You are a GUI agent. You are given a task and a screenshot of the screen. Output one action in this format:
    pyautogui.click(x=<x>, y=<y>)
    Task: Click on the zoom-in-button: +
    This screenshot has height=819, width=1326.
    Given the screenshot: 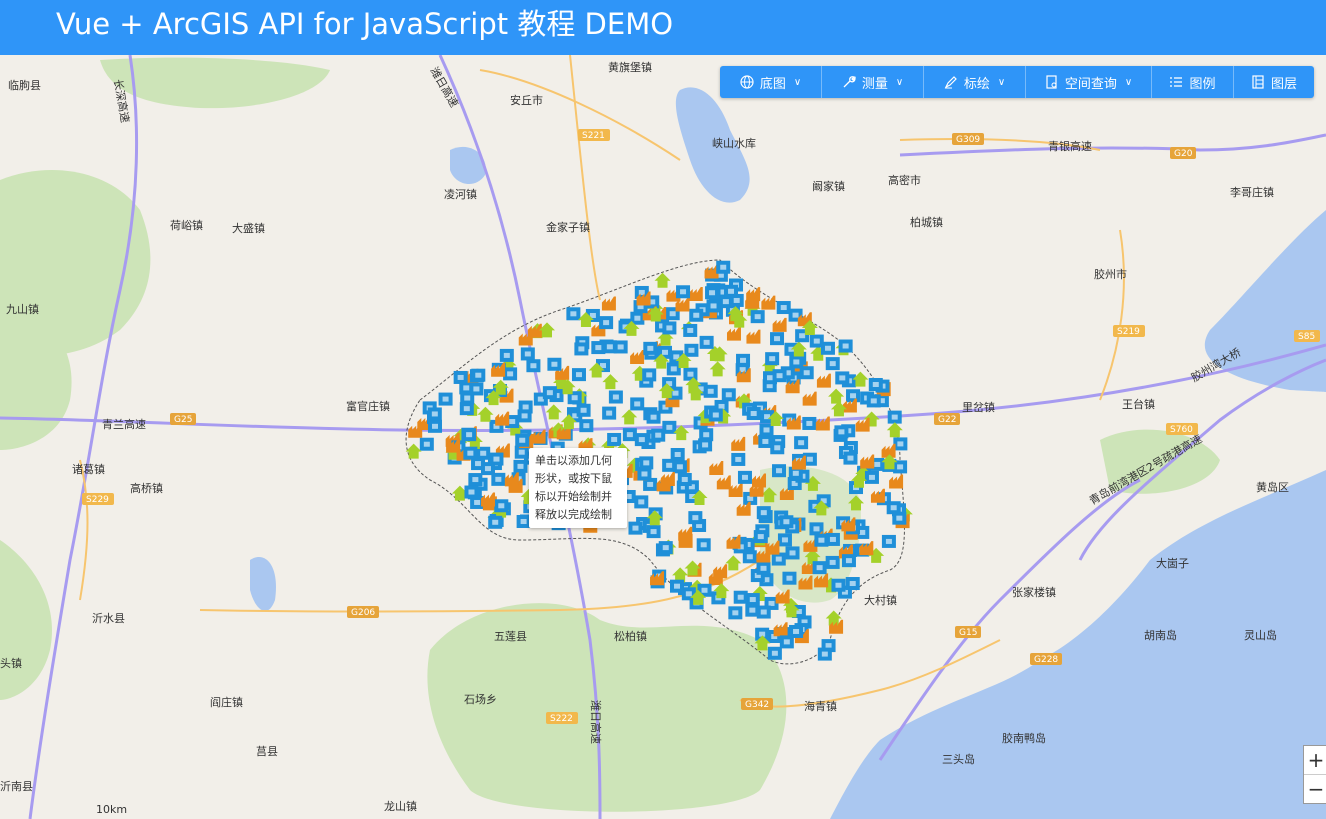 What is the action you would take?
    pyautogui.click(x=1315, y=760)
    